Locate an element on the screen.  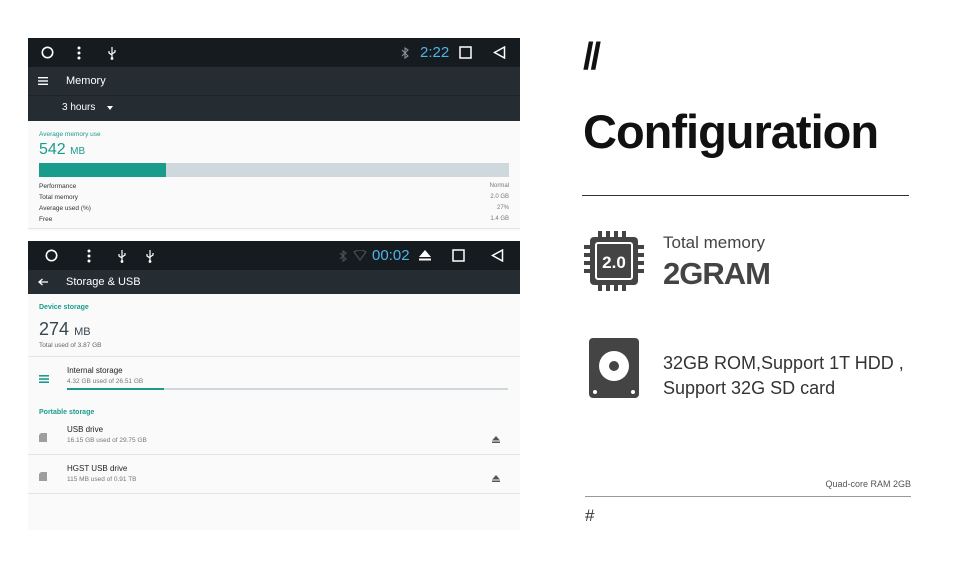
used-number: 274 is located at coordinates (54, 329).